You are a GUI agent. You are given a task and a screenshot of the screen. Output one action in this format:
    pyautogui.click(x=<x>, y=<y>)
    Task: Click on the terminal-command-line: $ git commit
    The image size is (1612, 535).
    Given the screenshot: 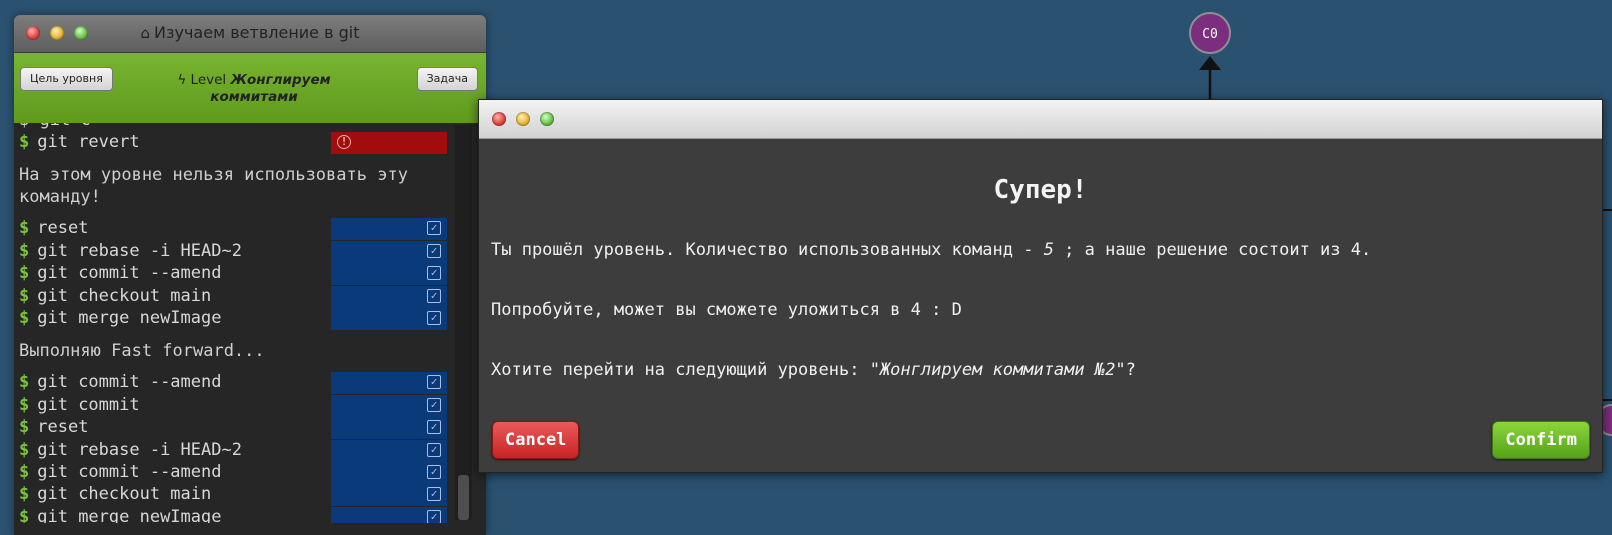 What is the action you would take?
    pyautogui.click(x=79, y=406)
    